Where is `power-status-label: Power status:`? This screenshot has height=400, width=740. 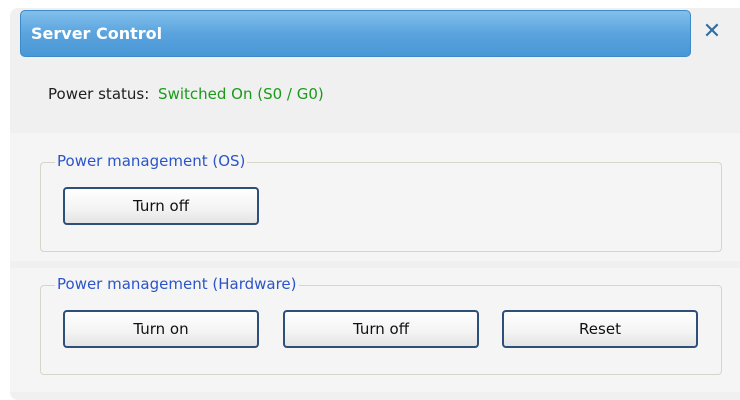
power-status-label: Power status: is located at coordinates (99, 94).